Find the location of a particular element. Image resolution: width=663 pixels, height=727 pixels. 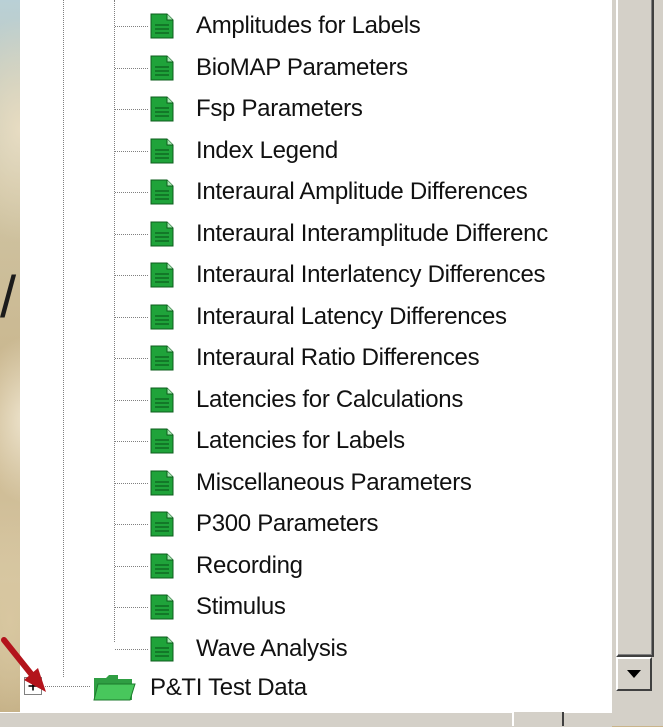

tree-item-label: Miscellaneous Parameters is located at coordinates (334, 482).